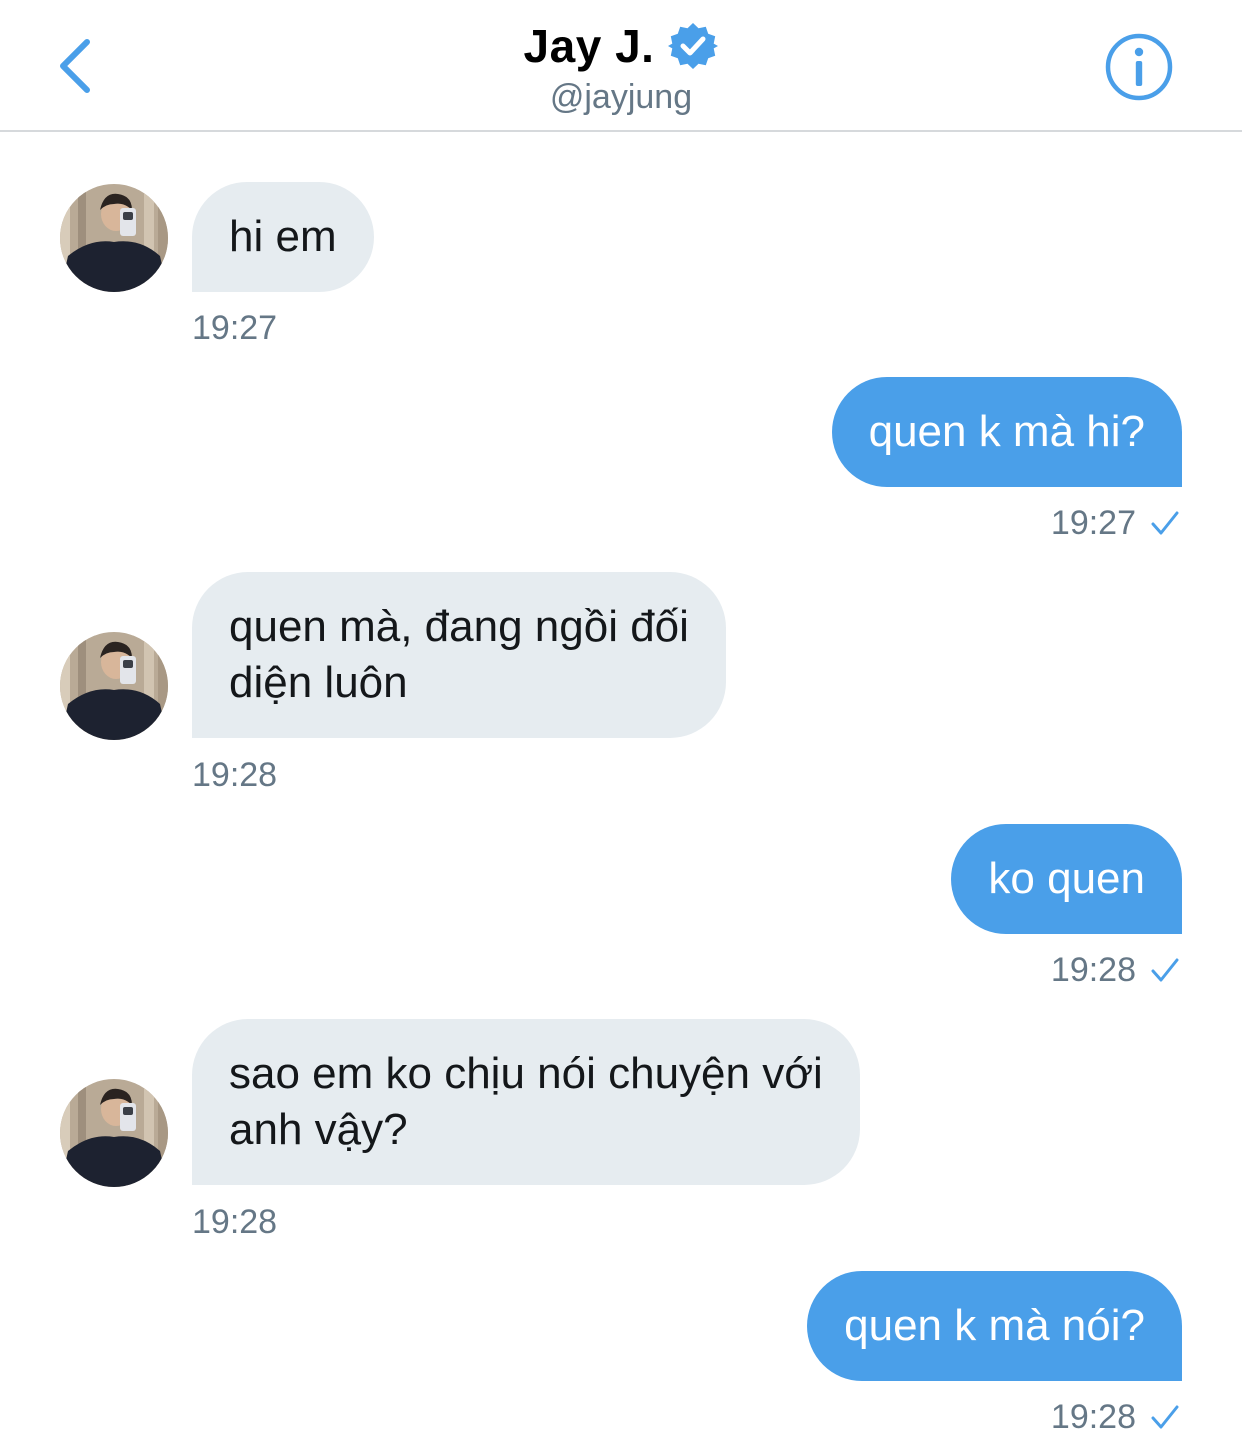 The height and width of the screenshot is (1450, 1242). I want to click on message-text: hi em, so click(283, 236).